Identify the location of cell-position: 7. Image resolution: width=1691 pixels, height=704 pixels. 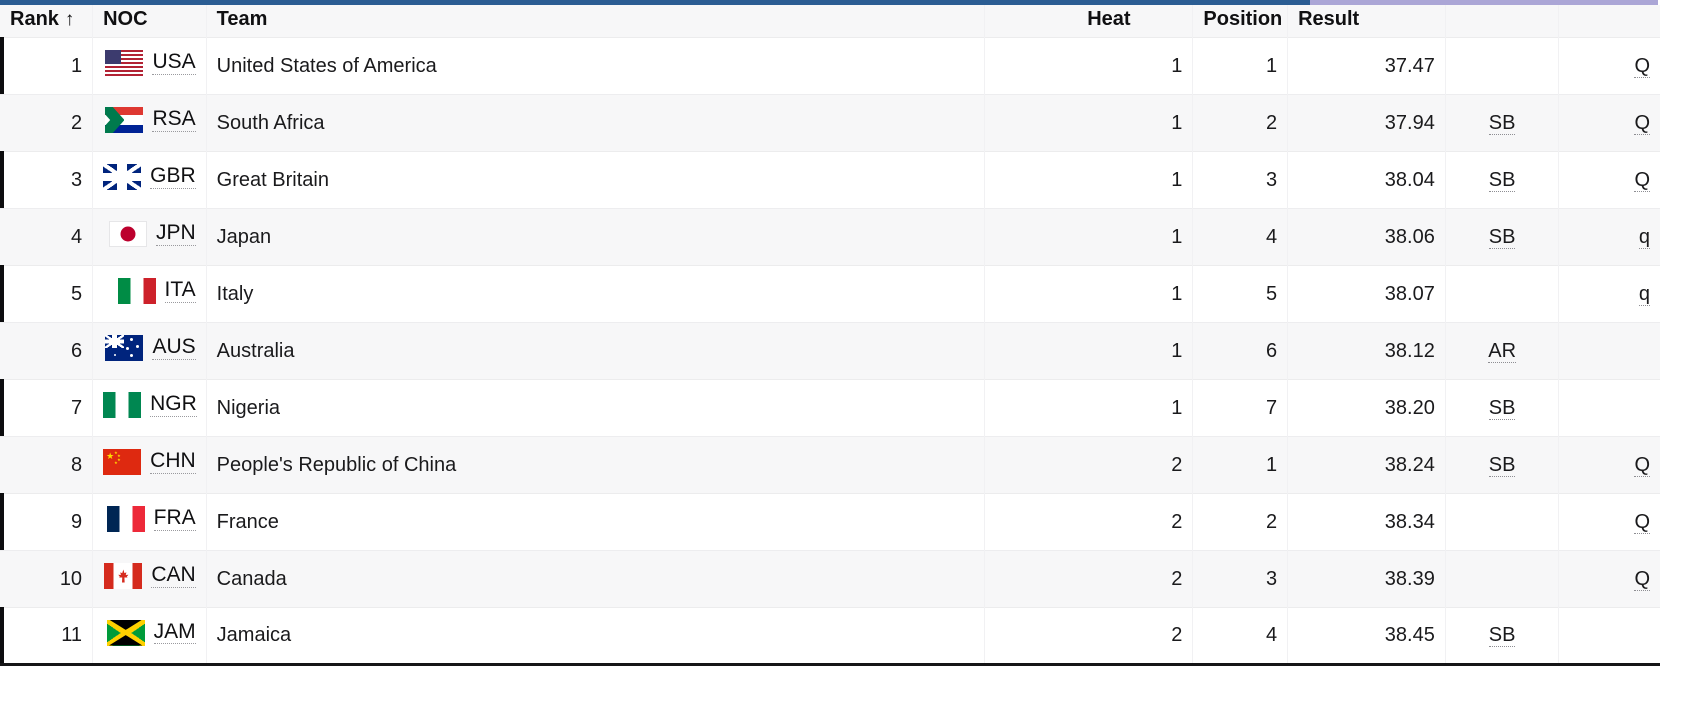
(1240, 408).